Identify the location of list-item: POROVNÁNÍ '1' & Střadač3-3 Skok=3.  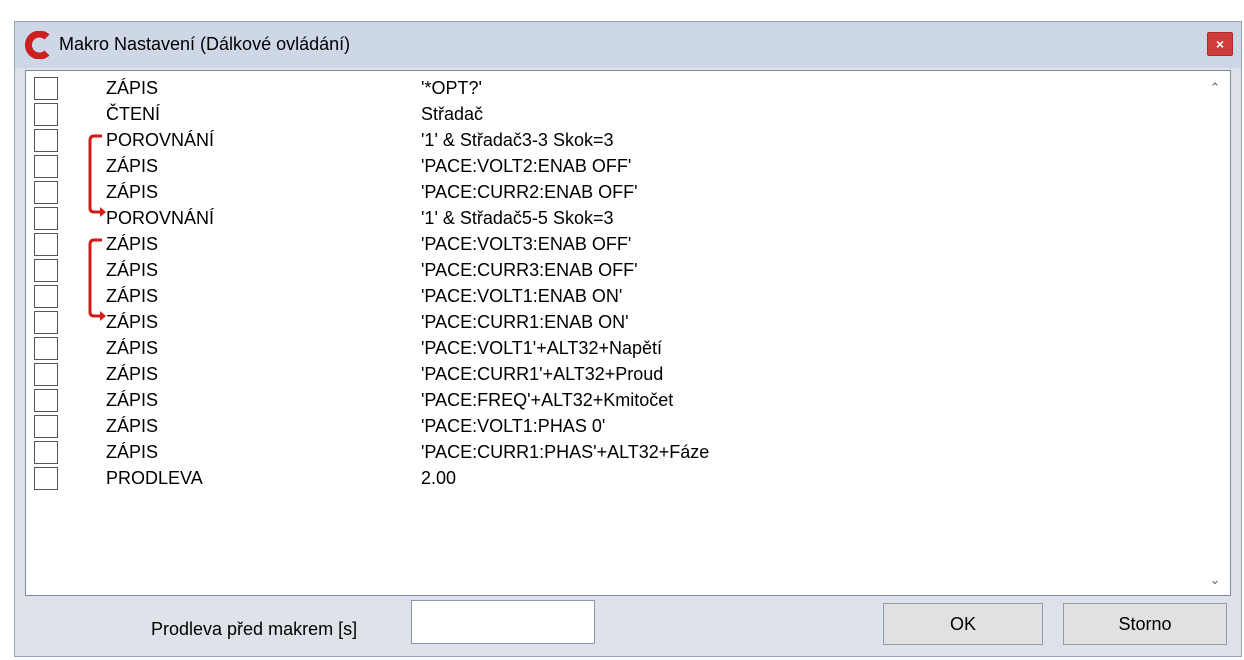
(611, 142).